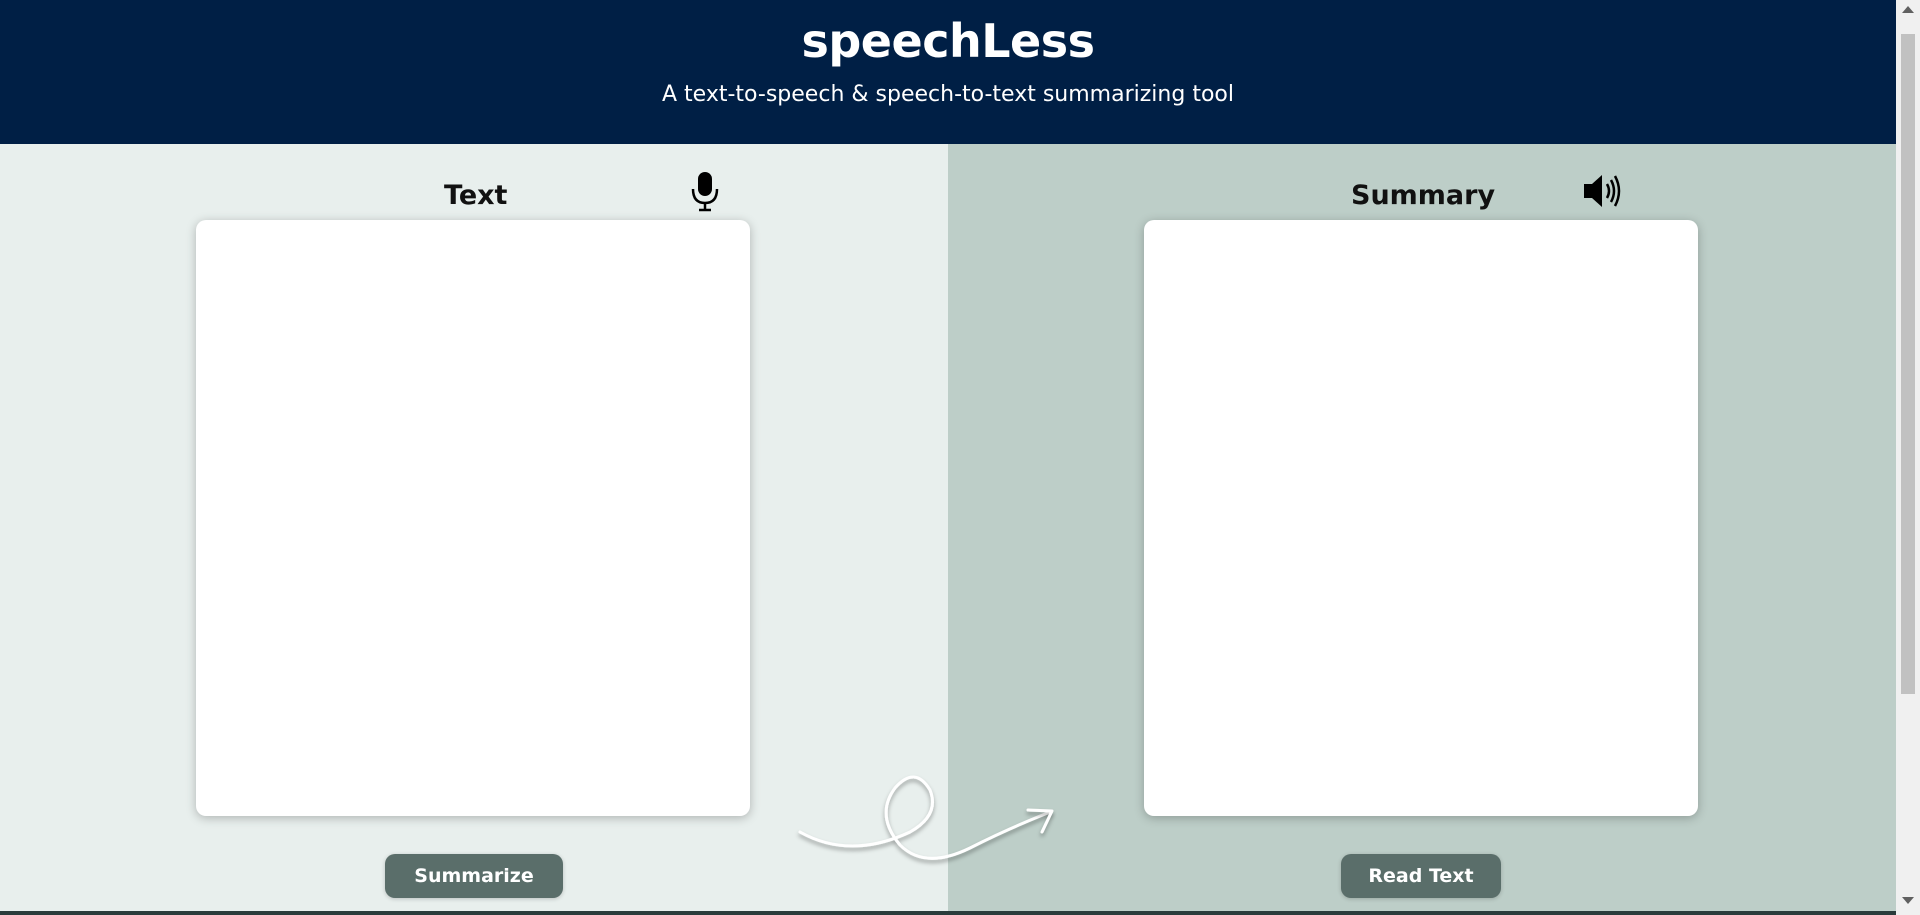 Image resolution: width=1920 pixels, height=915 pixels. What do you see at coordinates (1423, 195) in the screenshot?
I see `output-panel-heading: Summary` at bounding box center [1423, 195].